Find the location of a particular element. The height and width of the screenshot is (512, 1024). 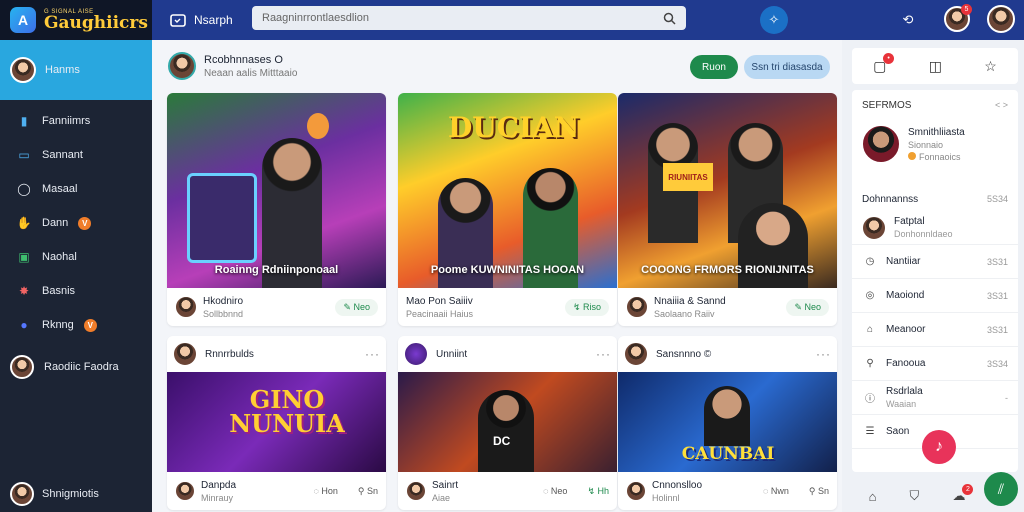

sidebar-item: ◯ Masaal is located at coordinates (76, 189).